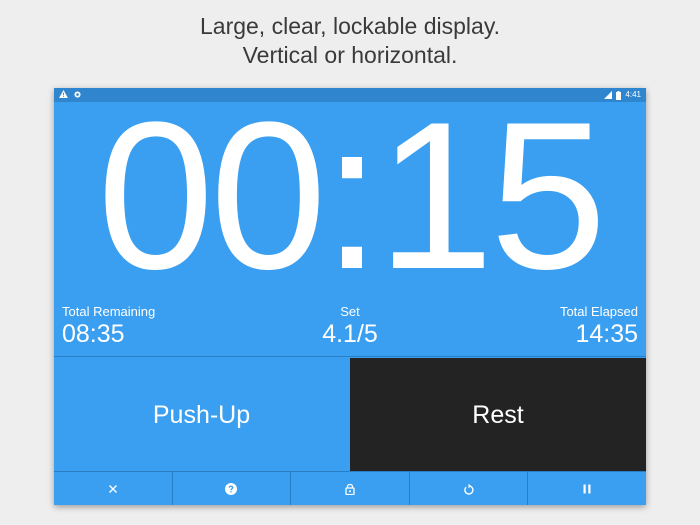  I want to click on restart-icon, so click(468, 489).